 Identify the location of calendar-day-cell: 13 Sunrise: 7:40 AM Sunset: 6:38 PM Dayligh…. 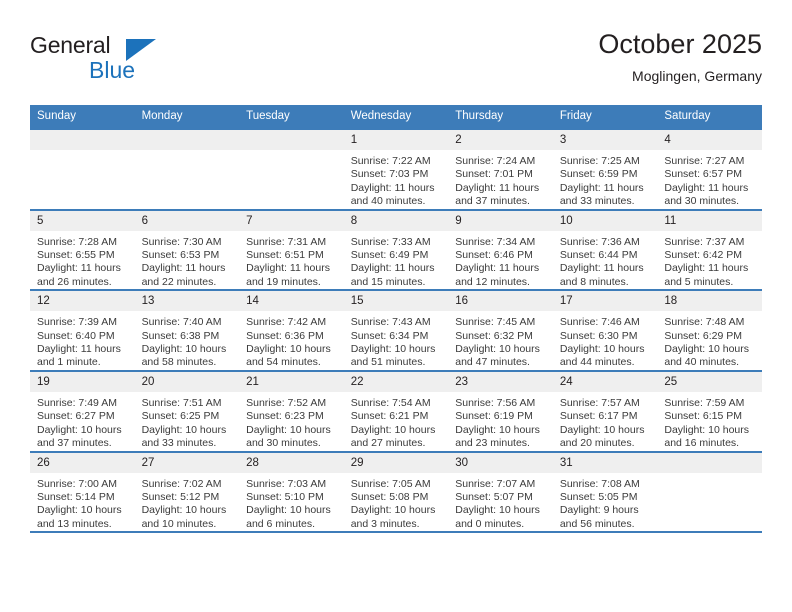
(187, 330).